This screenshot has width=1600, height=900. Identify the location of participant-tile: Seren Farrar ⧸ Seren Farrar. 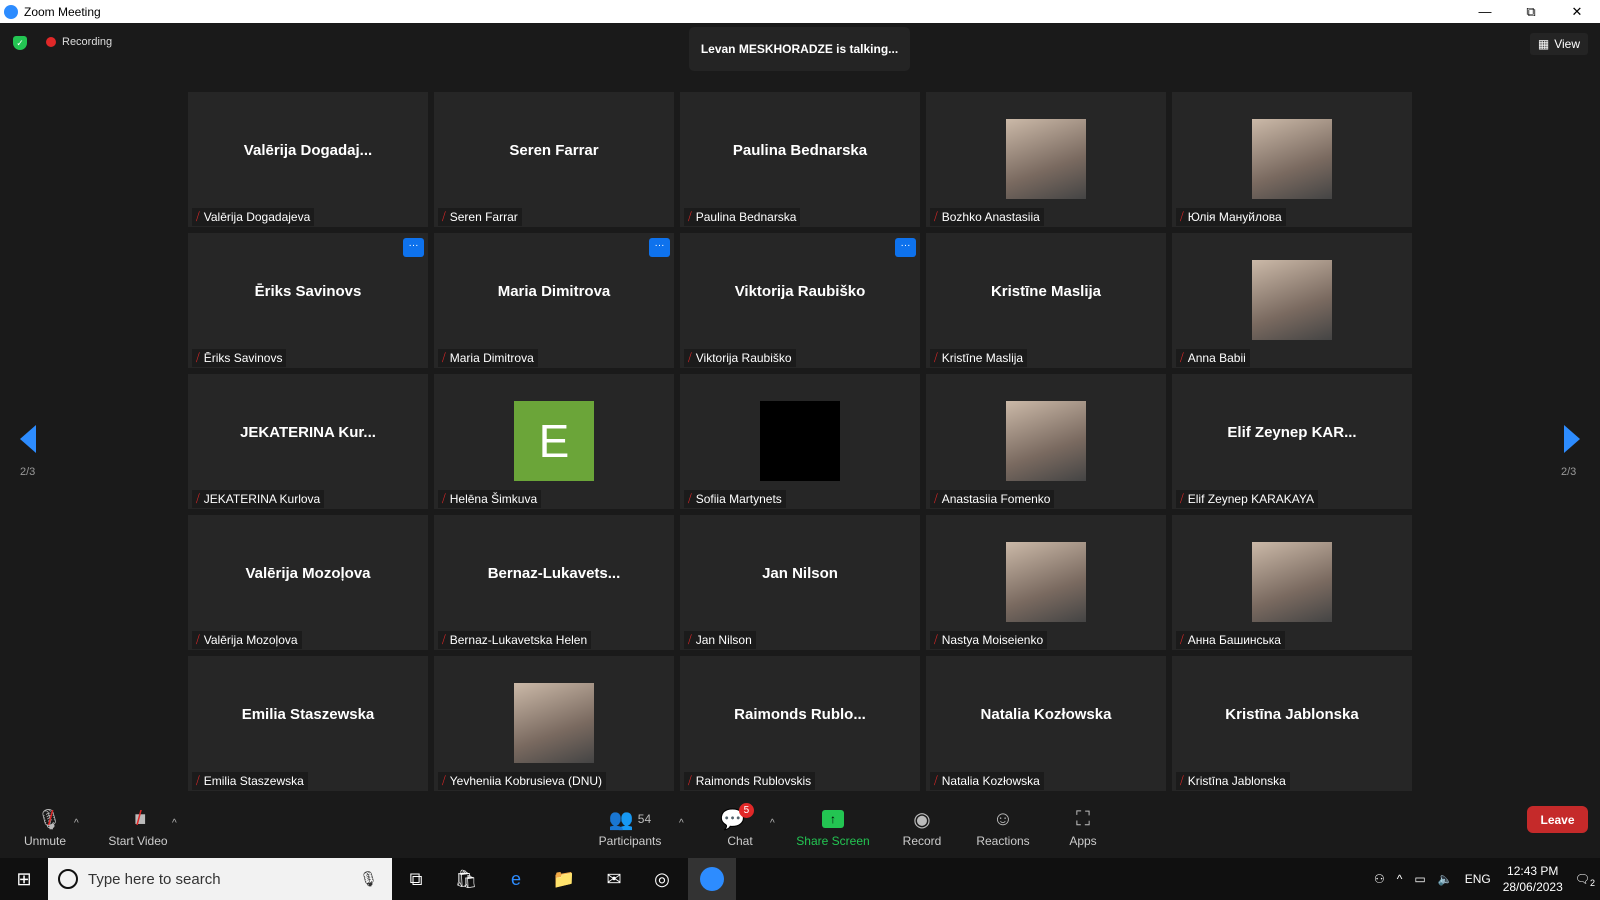
(554, 159).